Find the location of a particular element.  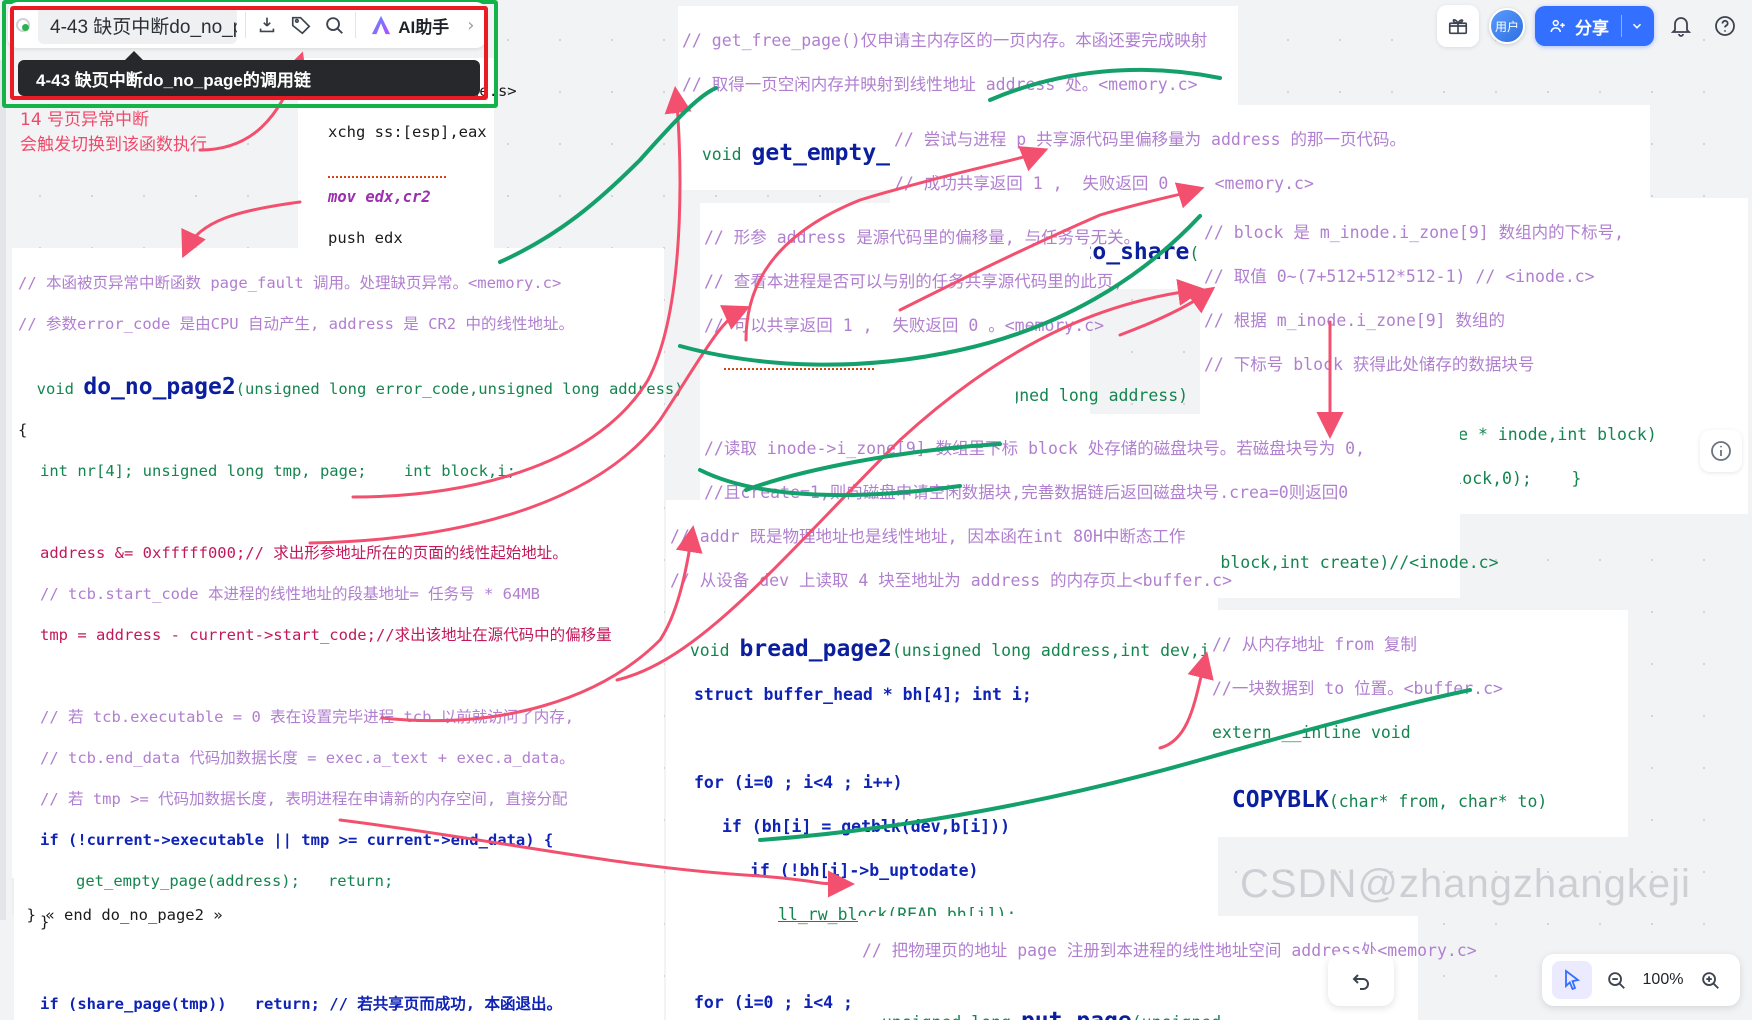

code-function-name: bread_page2 is located at coordinates (815, 649).